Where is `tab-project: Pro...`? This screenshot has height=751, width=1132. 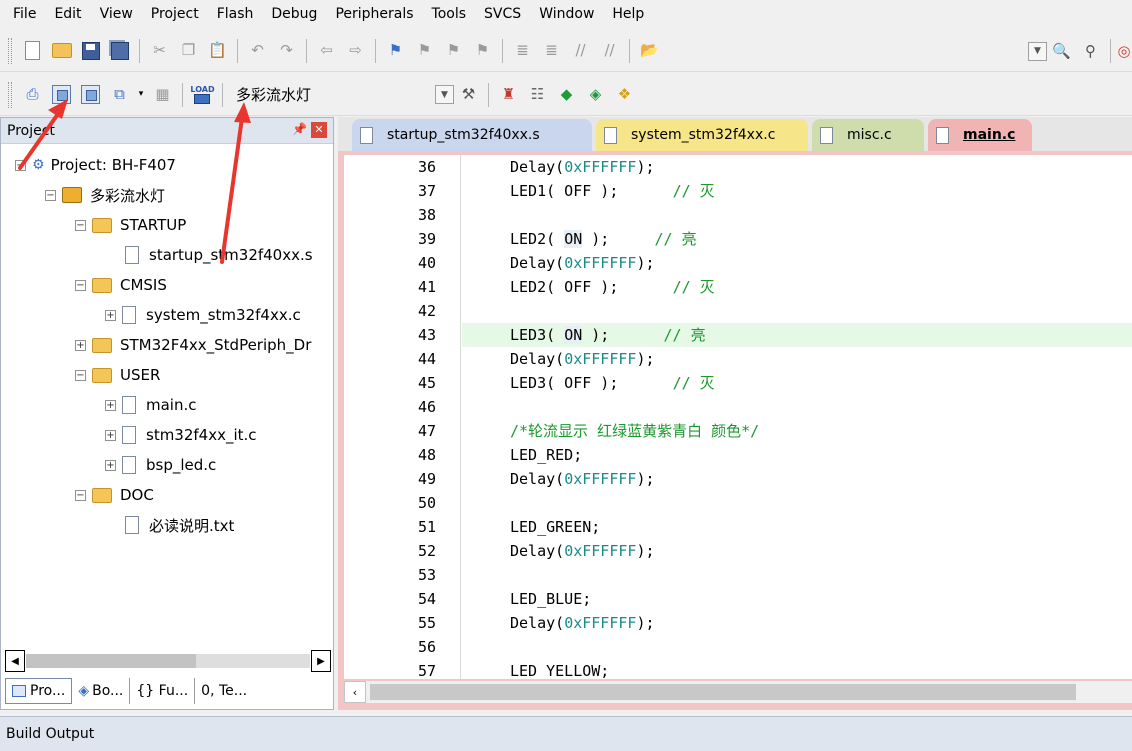
tab-project: Pro... is located at coordinates (39, 691).